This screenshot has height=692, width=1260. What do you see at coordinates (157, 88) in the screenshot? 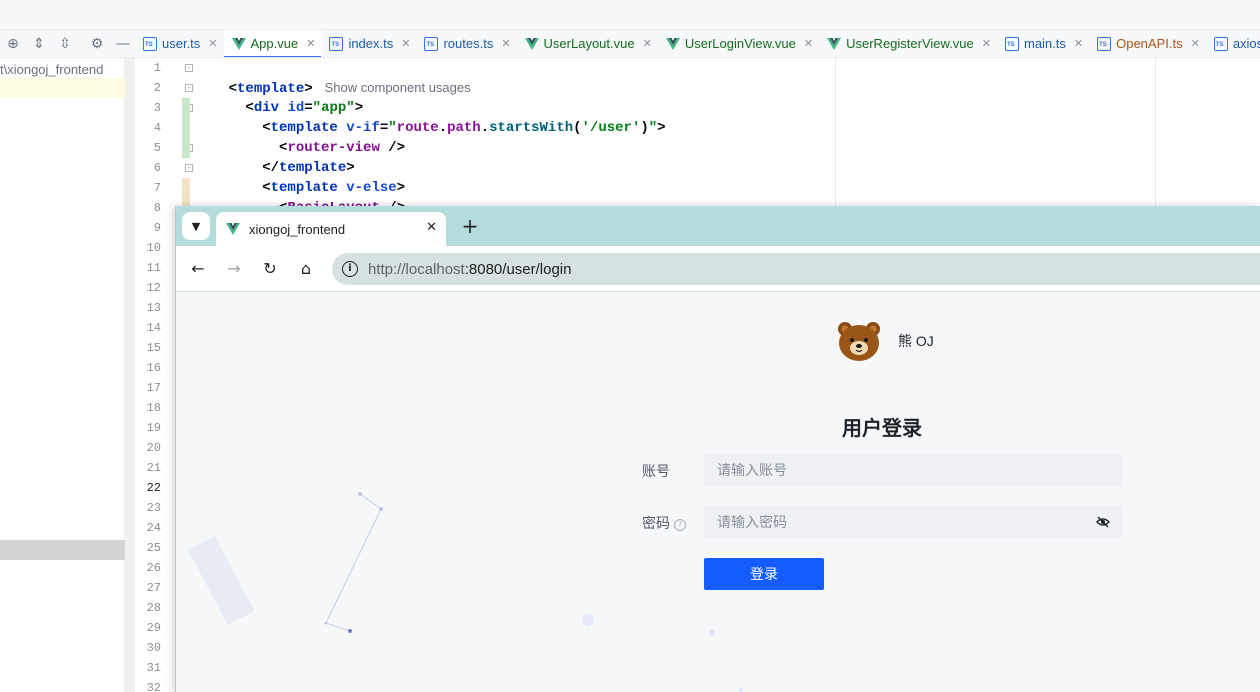
I see `line-number: 2` at bounding box center [157, 88].